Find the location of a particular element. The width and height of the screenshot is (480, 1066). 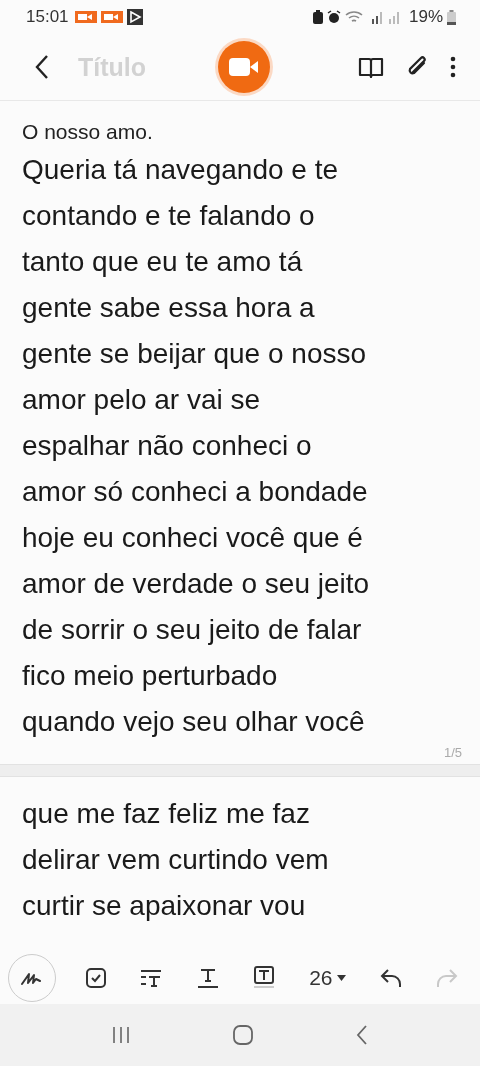

pen-scribble-icon is located at coordinates (32, 978).